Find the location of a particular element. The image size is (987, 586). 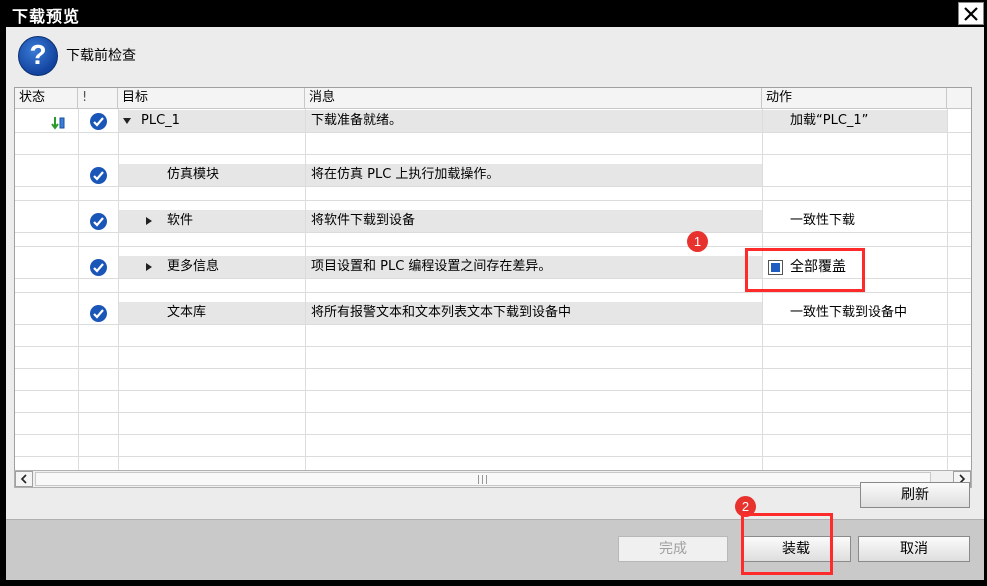

title-bar: 下载预览 is located at coordinates (493, 13).